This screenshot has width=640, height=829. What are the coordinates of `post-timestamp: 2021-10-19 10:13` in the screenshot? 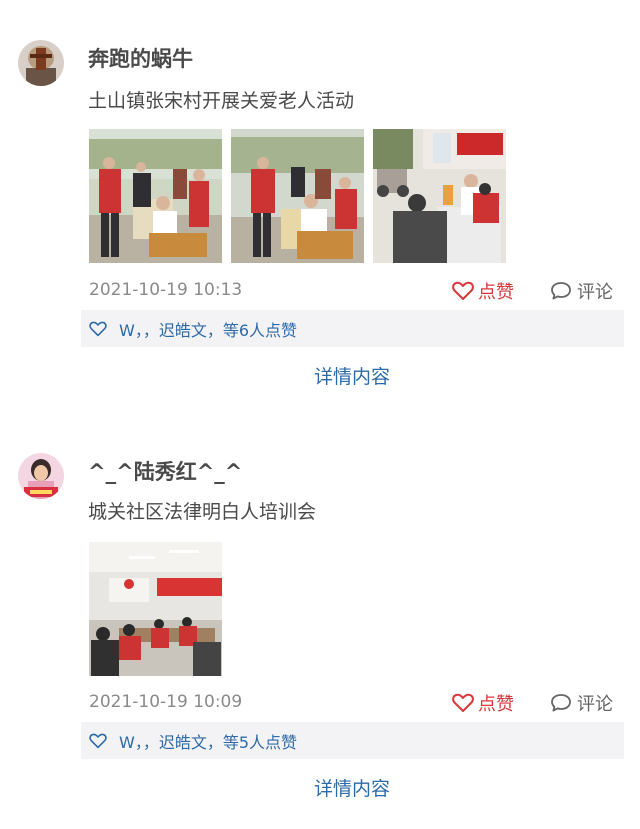 It's located at (166, 290).